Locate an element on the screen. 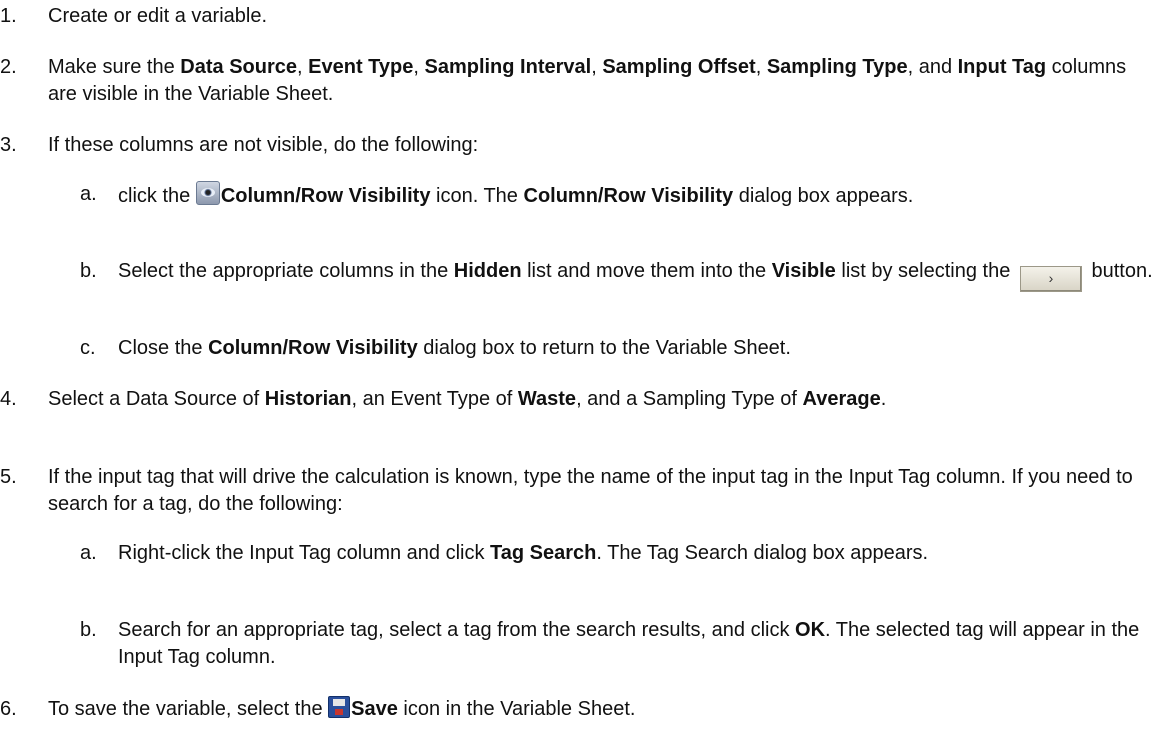 This screenshot has height=745, width=1163. bold-term: Historian is located at coordinates (308, 399).